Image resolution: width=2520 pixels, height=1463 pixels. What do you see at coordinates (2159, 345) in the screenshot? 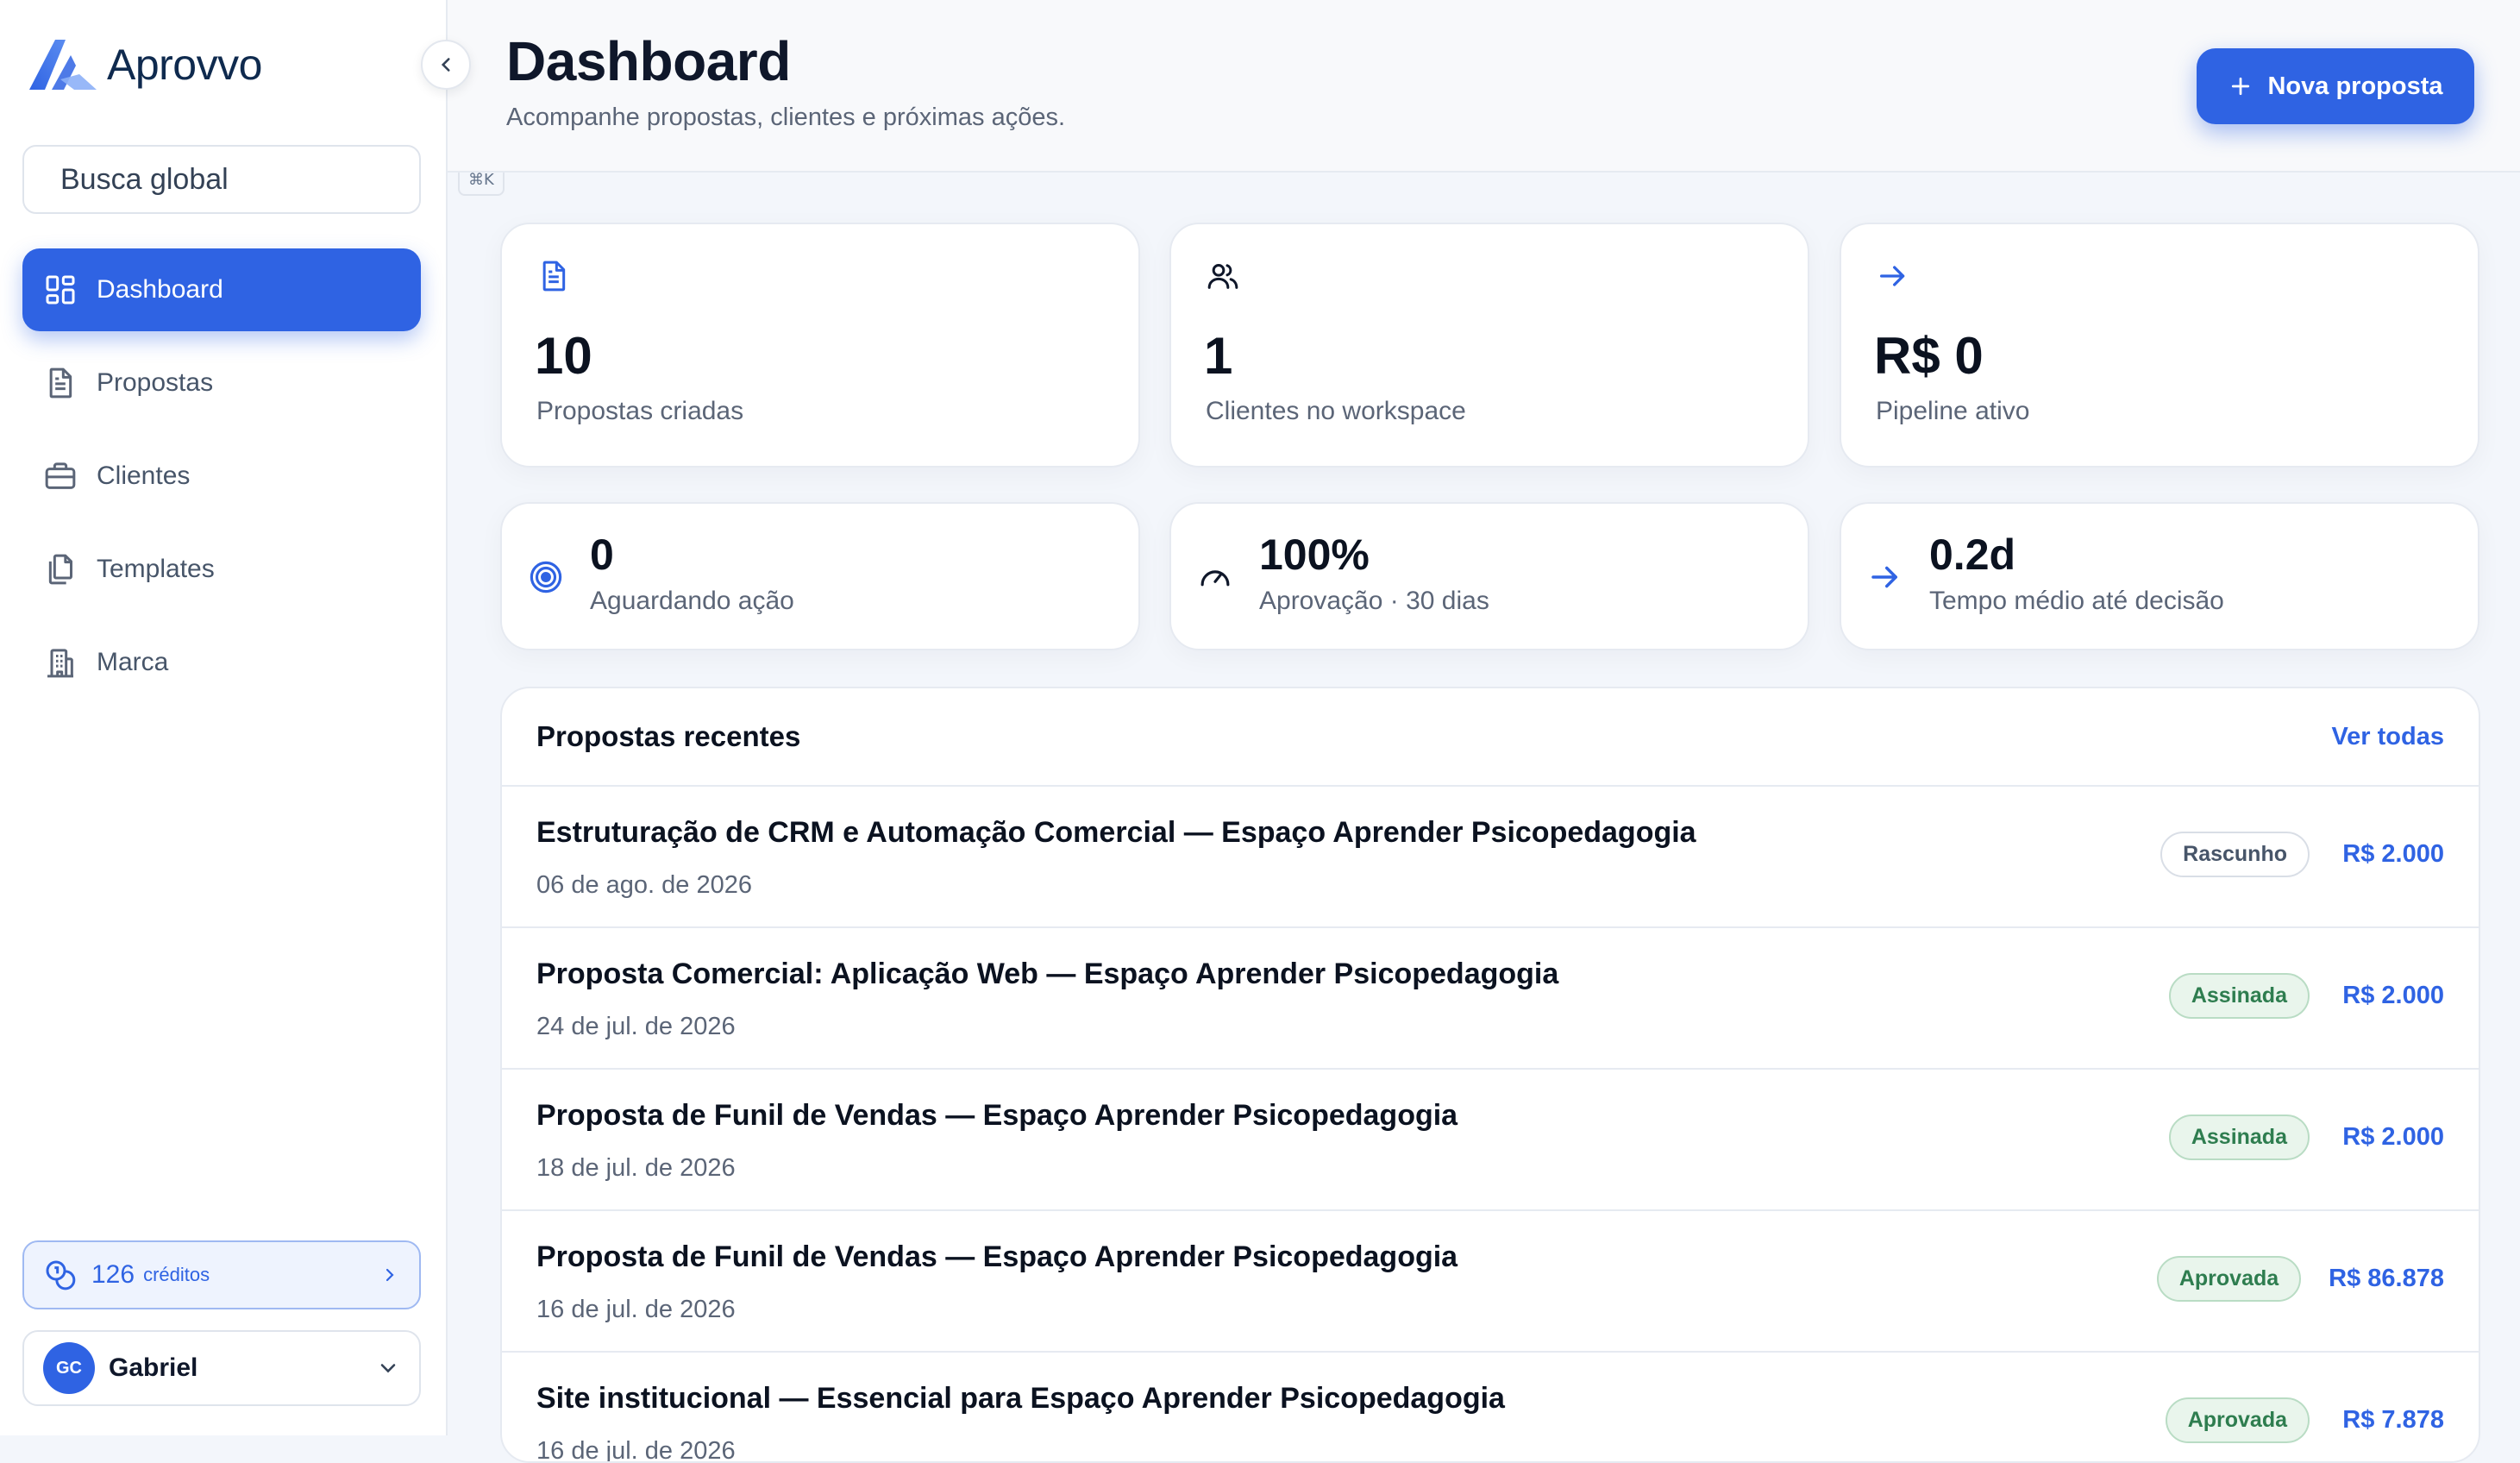
I see `stat-card-pipeline: R$ 0 Pipeline ativo` at bounding box center [2159, 345].